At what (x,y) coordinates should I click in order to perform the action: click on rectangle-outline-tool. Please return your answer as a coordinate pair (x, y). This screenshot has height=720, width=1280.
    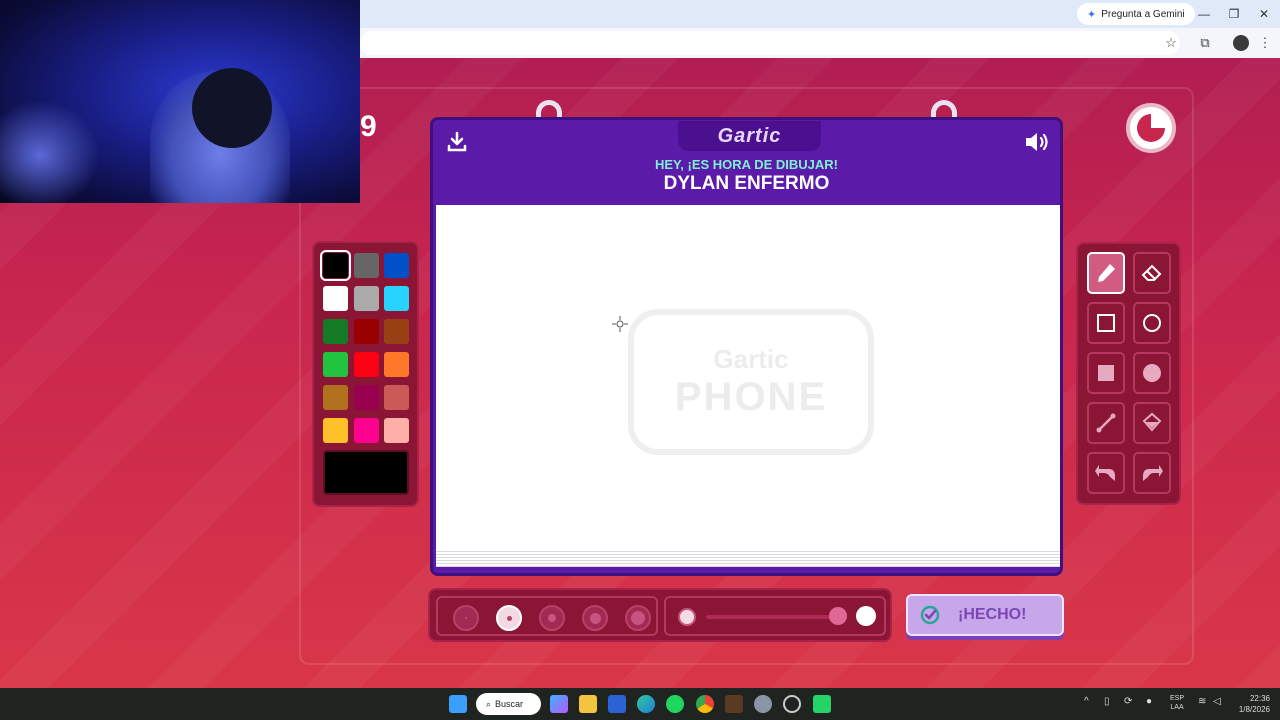
    Looking at the image, I should click on (1106, 323).